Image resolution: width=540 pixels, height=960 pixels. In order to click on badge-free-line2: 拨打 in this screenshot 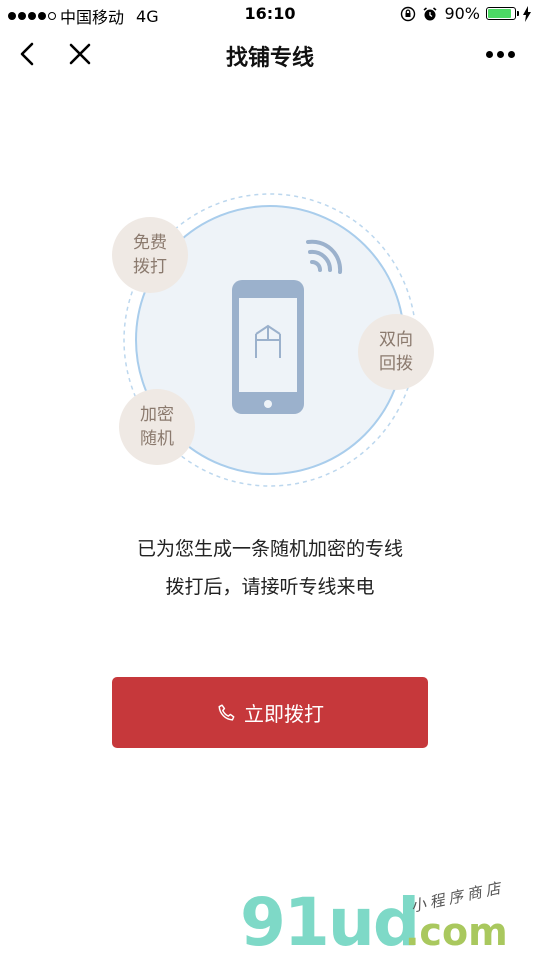, I will do `click(150, 267)`.